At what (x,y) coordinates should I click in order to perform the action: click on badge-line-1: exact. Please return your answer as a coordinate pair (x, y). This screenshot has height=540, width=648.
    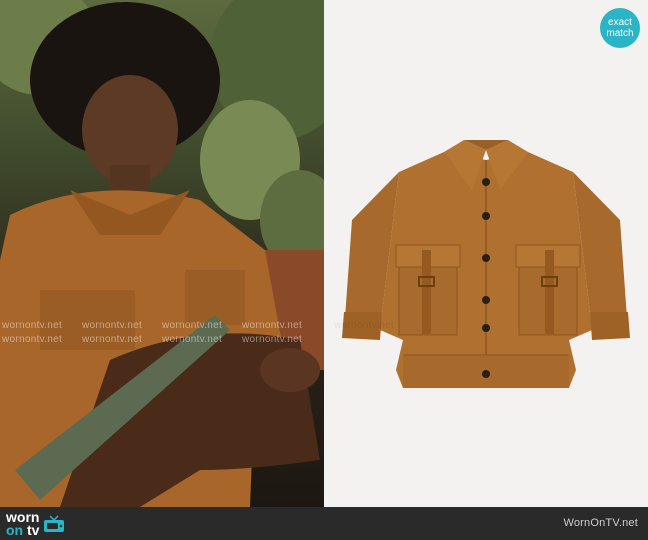
    Looking at the image, I should click on (620, 22).